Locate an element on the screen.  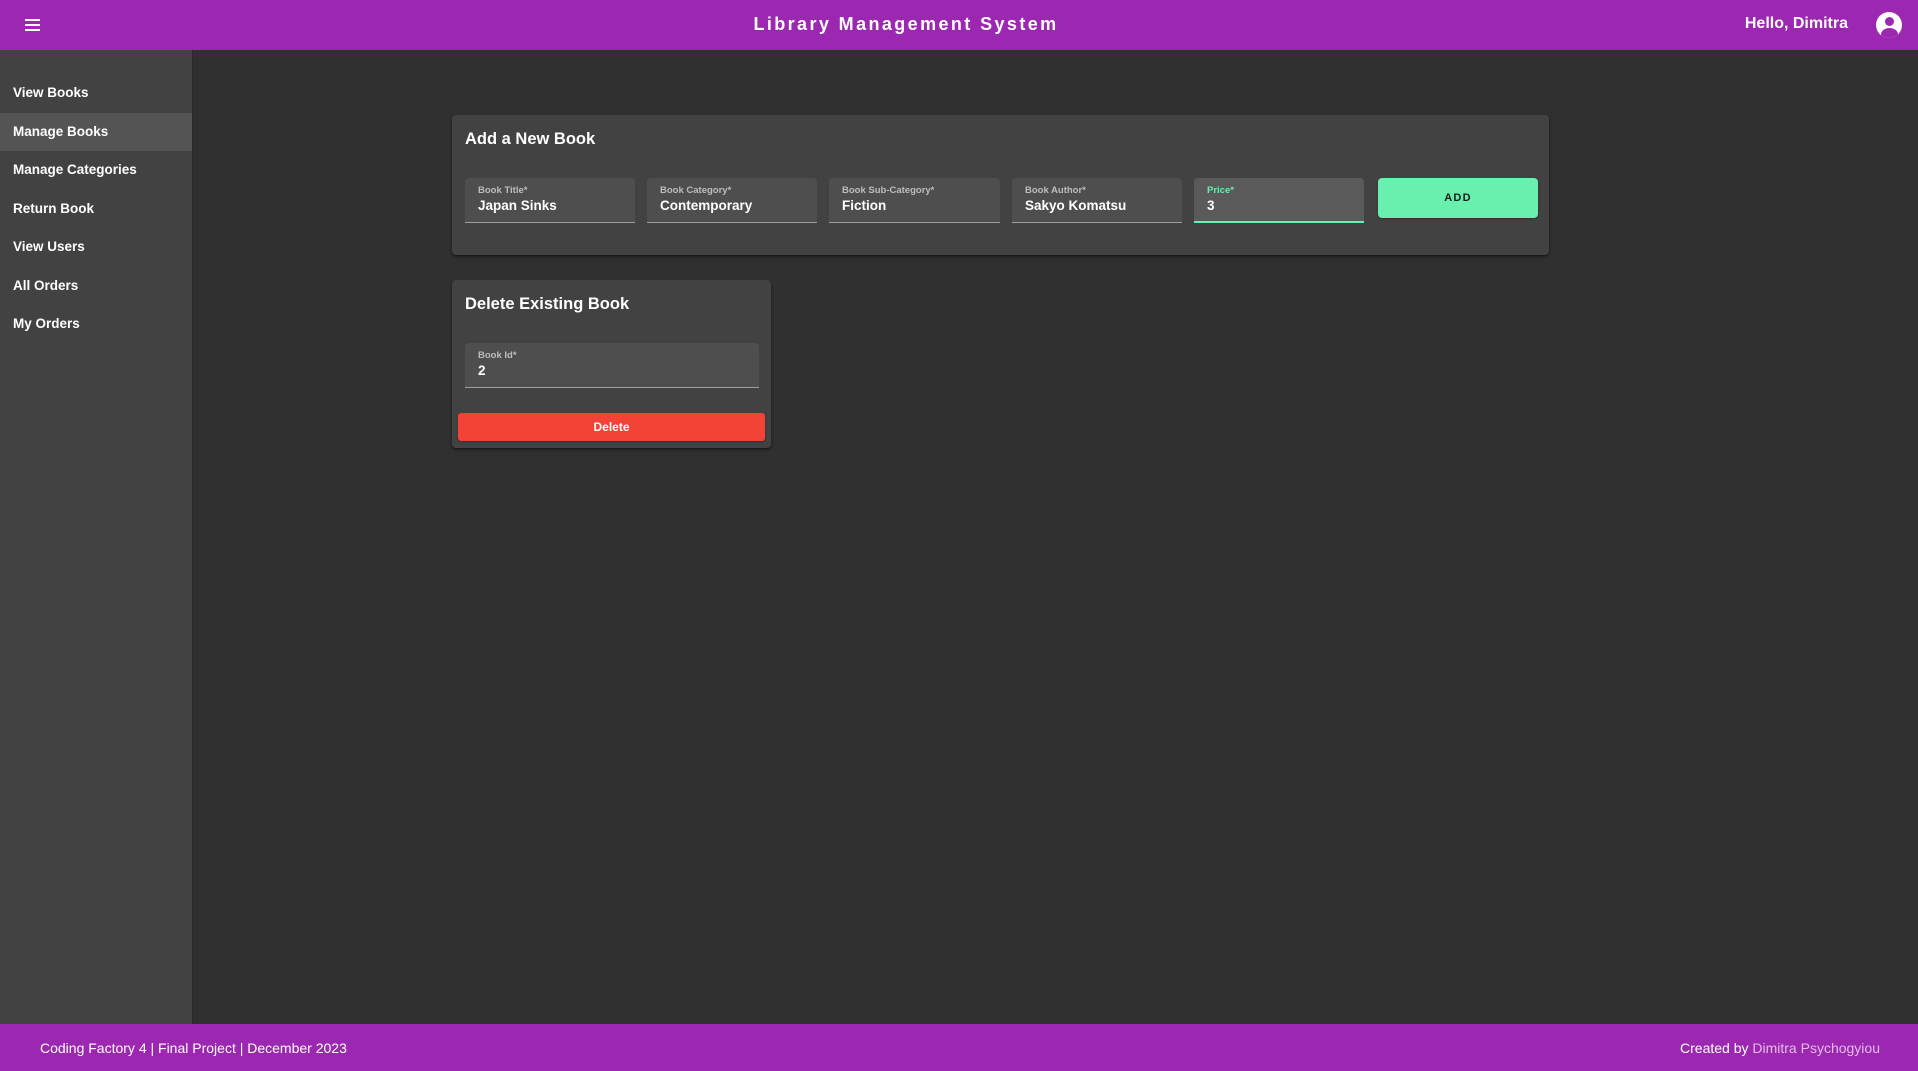
add-book-title: Add a New Book is located at coordinates (530, 139).